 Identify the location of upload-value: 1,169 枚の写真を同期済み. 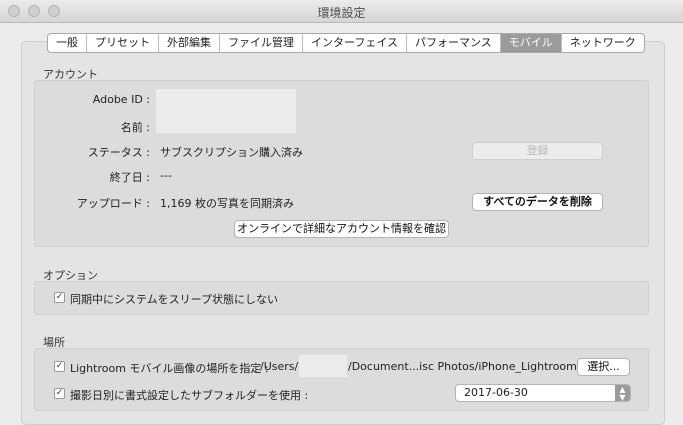
(227, 203).